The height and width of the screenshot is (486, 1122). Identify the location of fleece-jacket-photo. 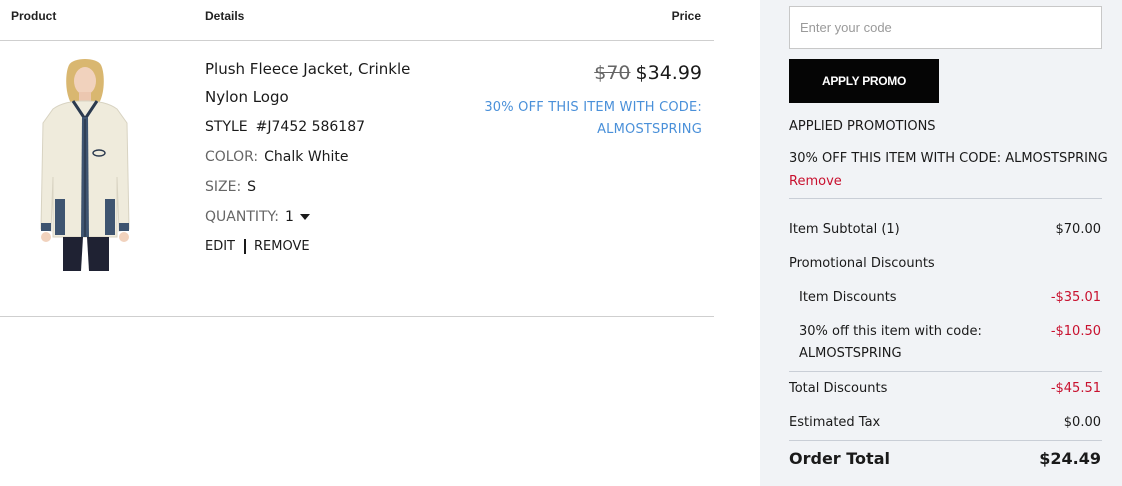
(85, 165).